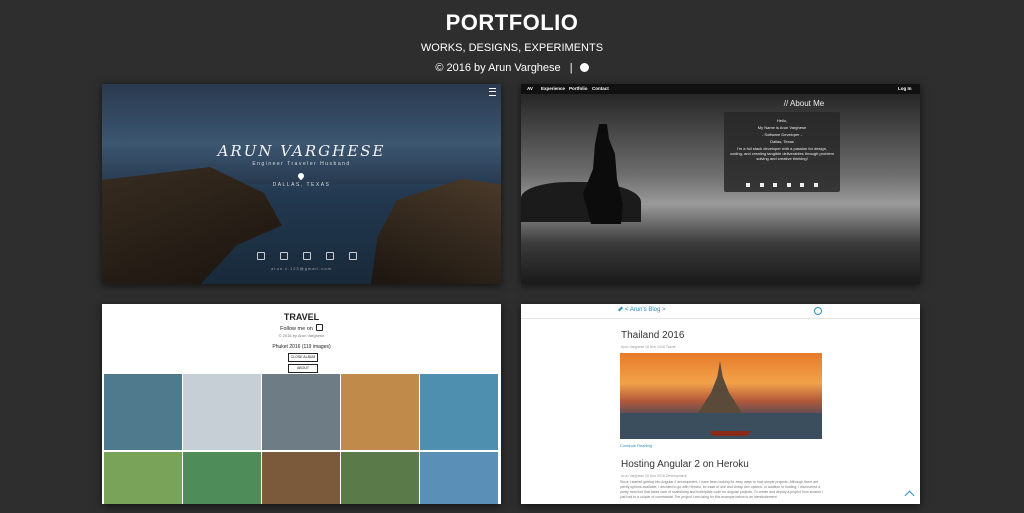  What do you see at coordinates (781, 134) in the screenshot?
I see `about-role: - Software Developer -` at bounding box center [781, 134].